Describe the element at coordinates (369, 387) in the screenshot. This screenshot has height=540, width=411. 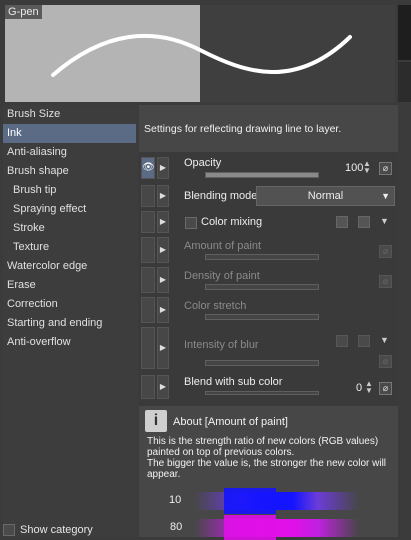
I see `blend-spinner: ▲ ▼` at that location.